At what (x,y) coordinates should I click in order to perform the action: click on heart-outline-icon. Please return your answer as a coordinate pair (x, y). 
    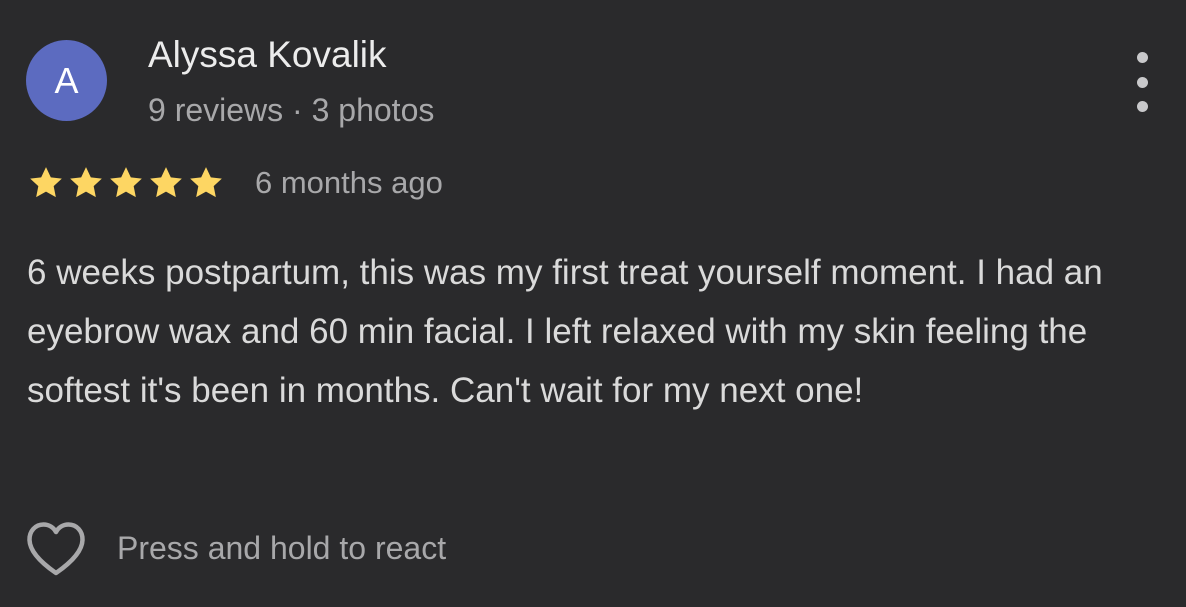
    Looking at the image, I should click on (56, 549).